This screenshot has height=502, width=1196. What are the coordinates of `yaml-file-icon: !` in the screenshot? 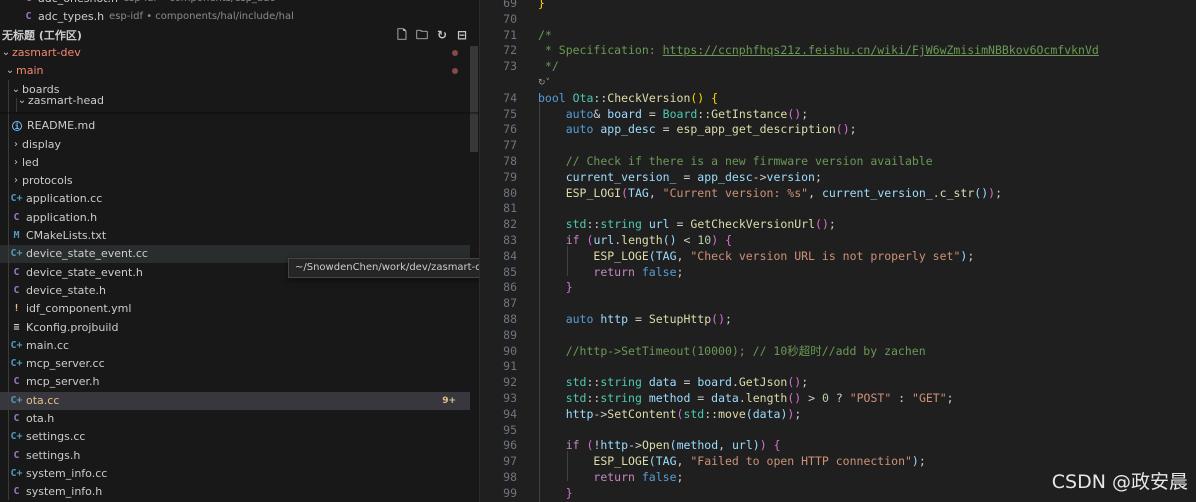 It's located at (16, 309).